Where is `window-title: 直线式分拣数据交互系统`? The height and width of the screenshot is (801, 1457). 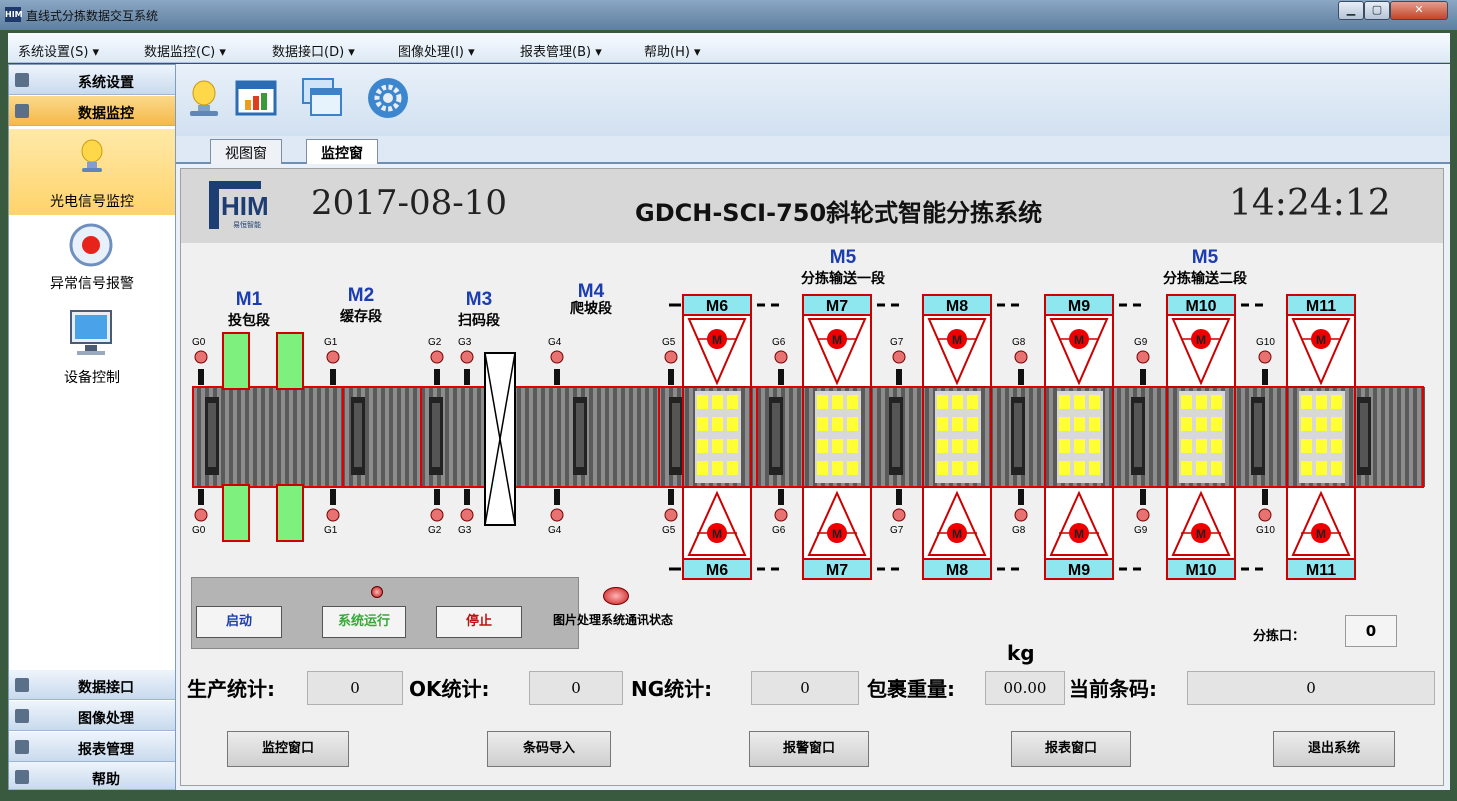
window-title: 直线式分拣数据交互系统 is located at coordinates (92, 16).